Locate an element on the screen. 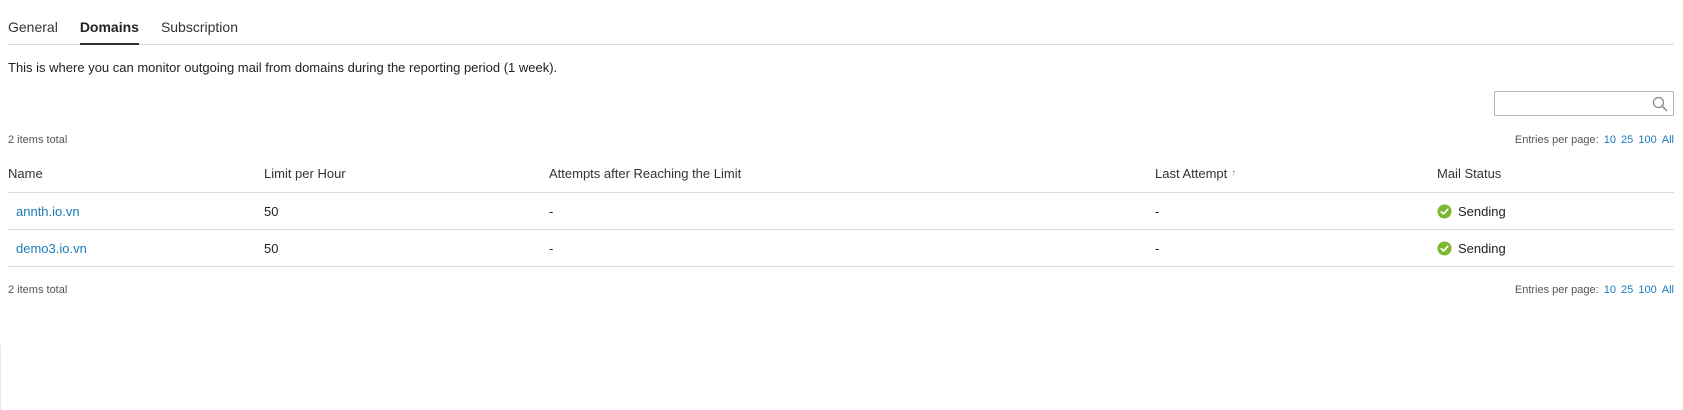 The width and height of the screenshot is (1683, 410). column-header-last-attempt-label: Last Attempt is located at coordinates (1191, 173).